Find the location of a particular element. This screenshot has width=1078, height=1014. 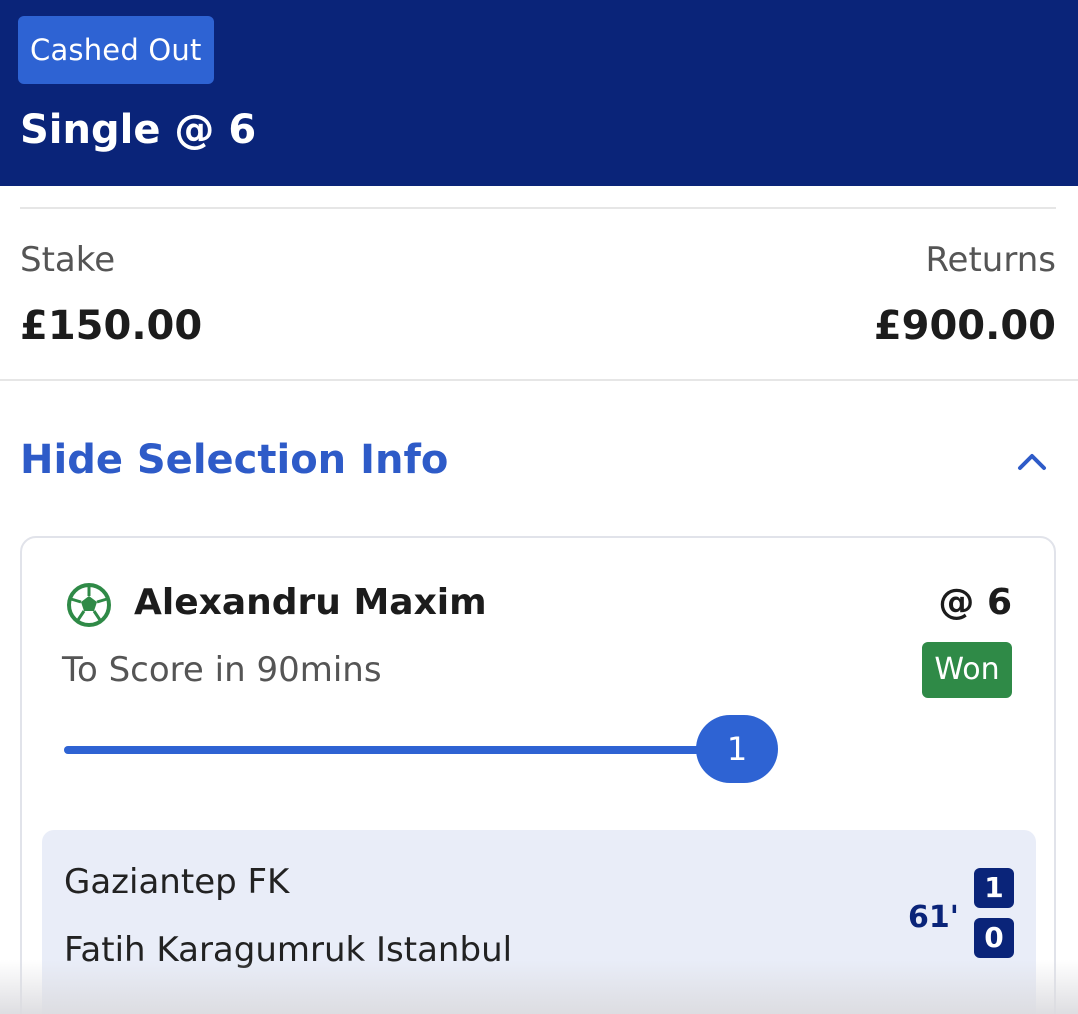

stake-label: Stake is located at coordinates (68, 260).